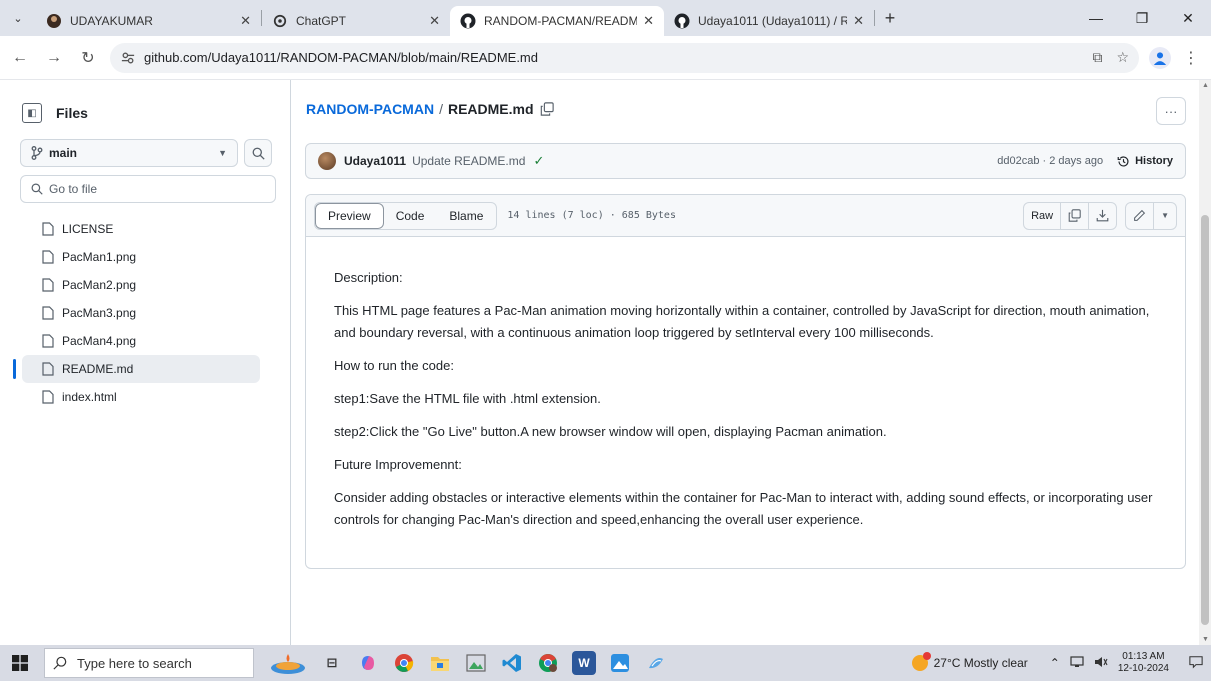 This screenshot has width=1211, height=681. Describe the element at coordinates (1191, 58) in the screenshot. I see `browser-menu-icon: ⋮` at that location.